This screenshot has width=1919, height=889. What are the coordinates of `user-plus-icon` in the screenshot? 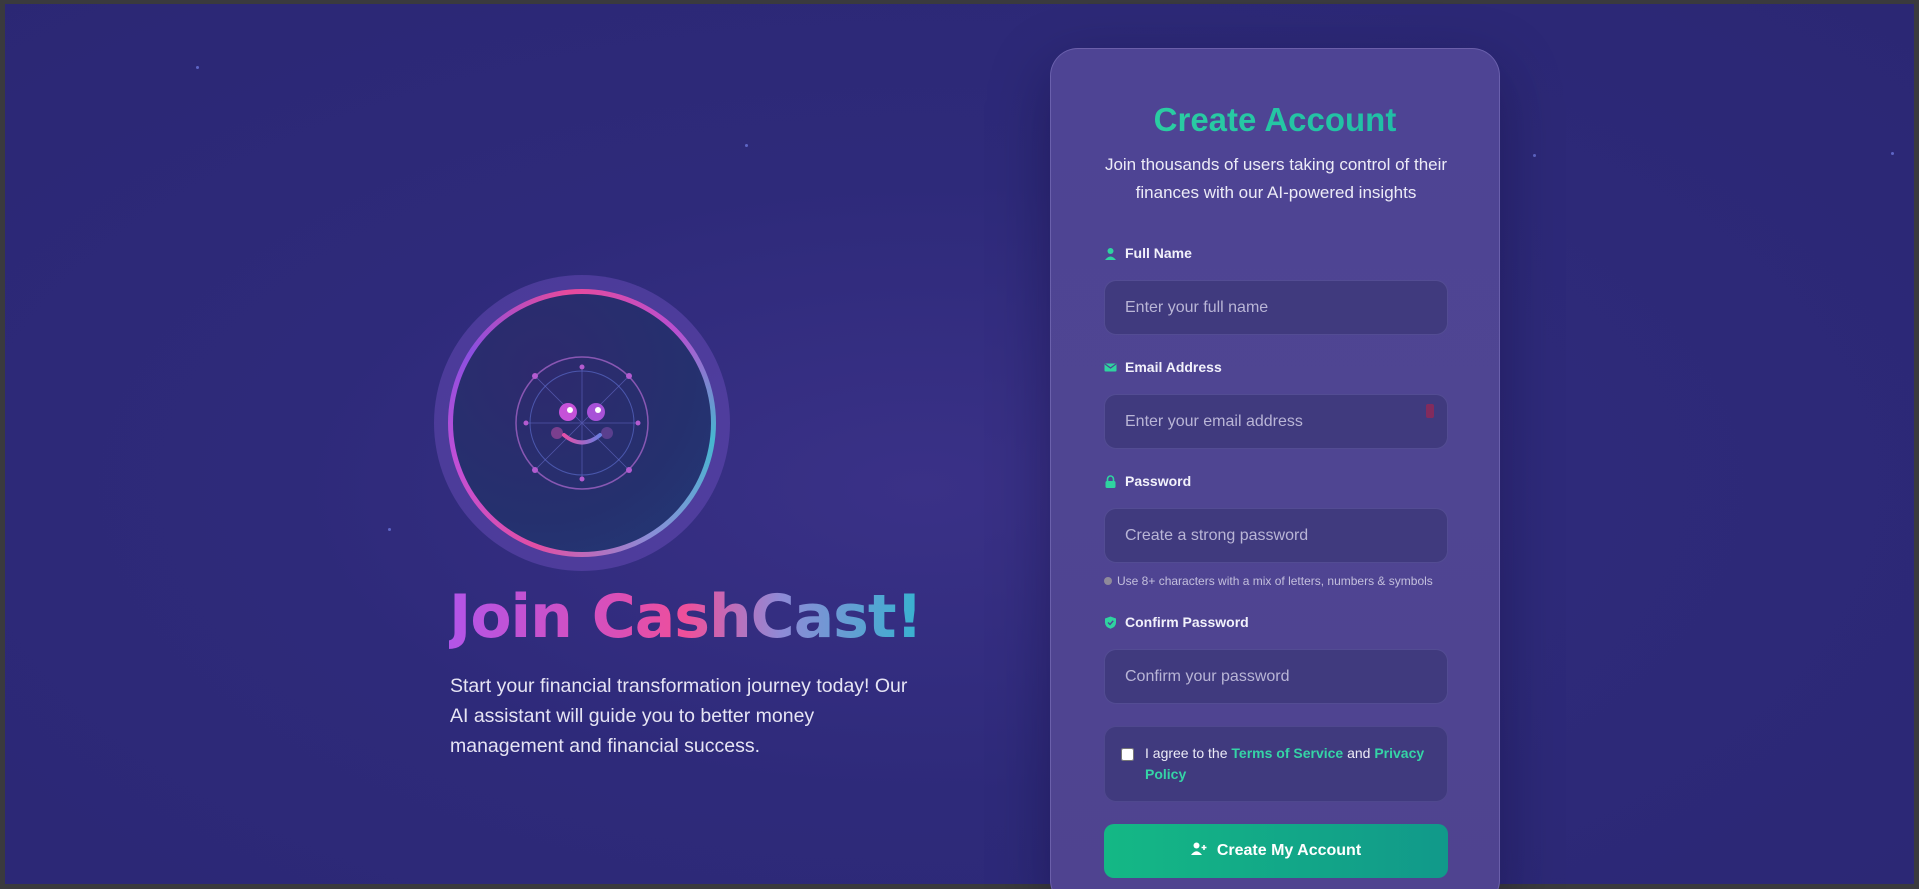 It's located at (1198, 851).